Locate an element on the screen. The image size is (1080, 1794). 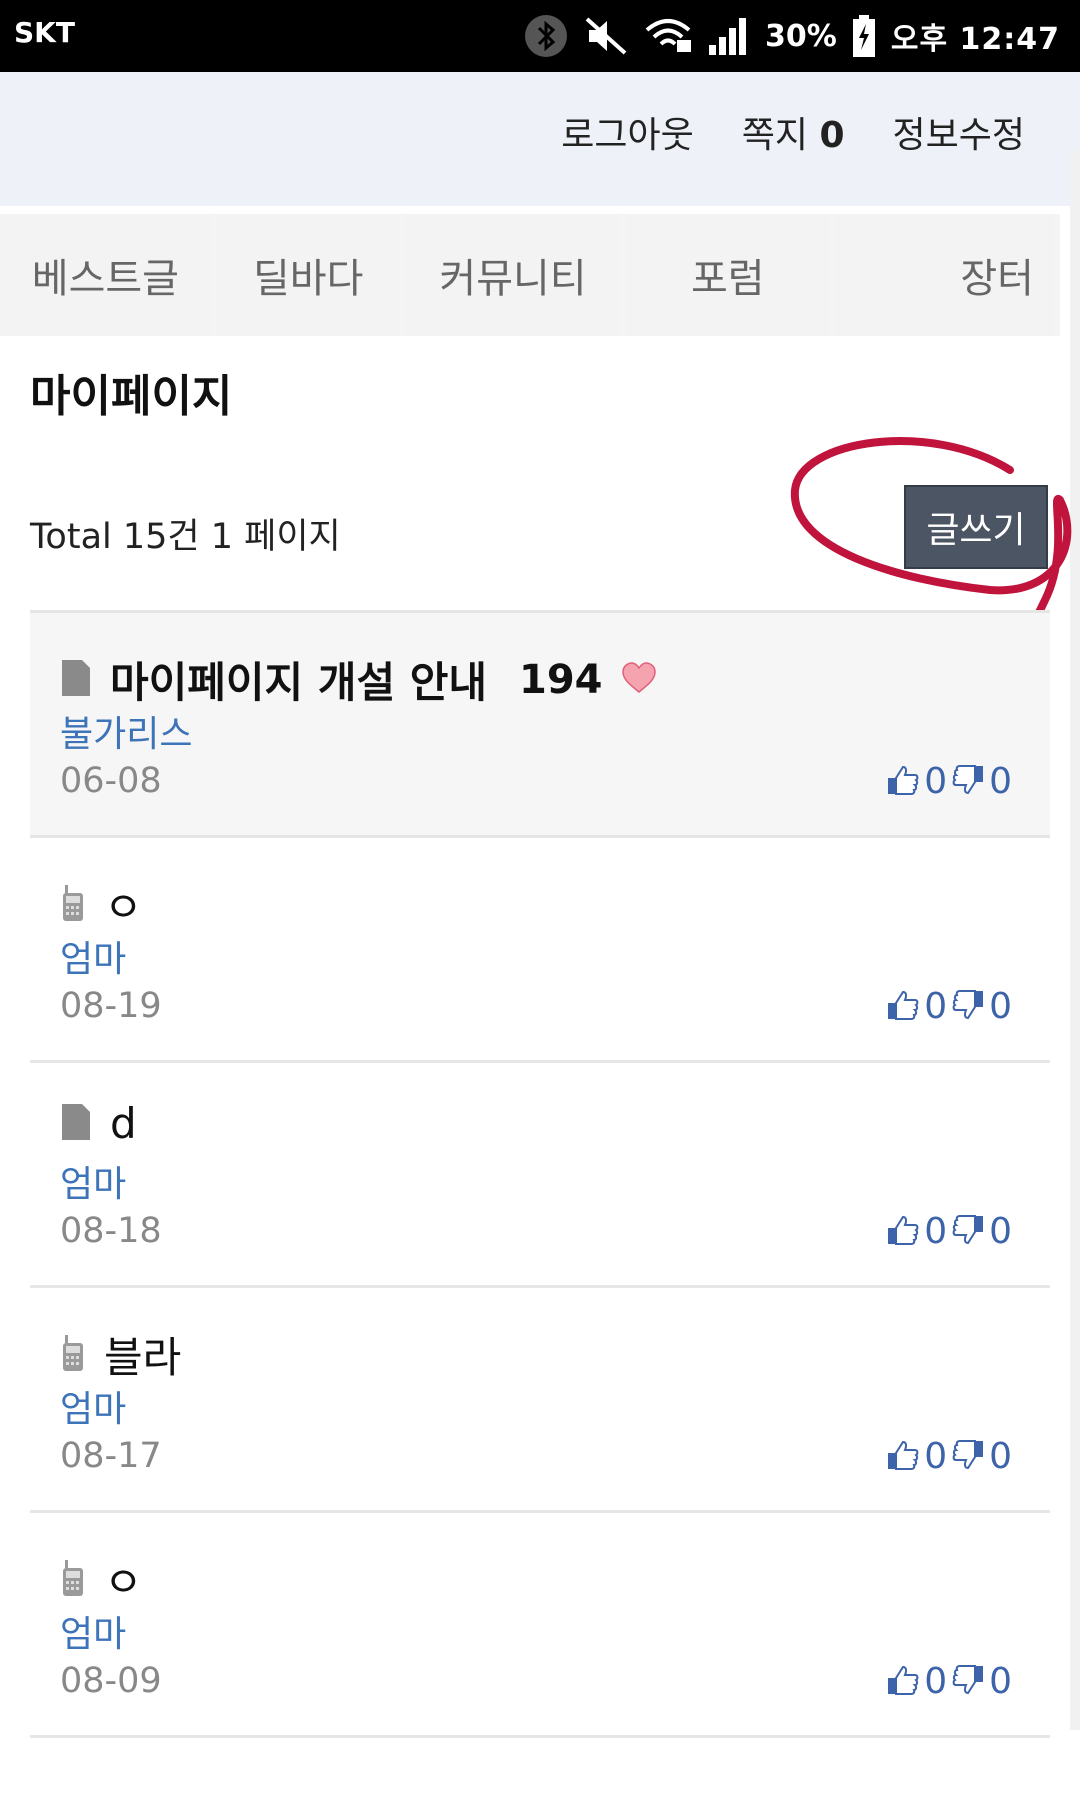
clock: 오후 12:47 is located at coordinates (975, 39).